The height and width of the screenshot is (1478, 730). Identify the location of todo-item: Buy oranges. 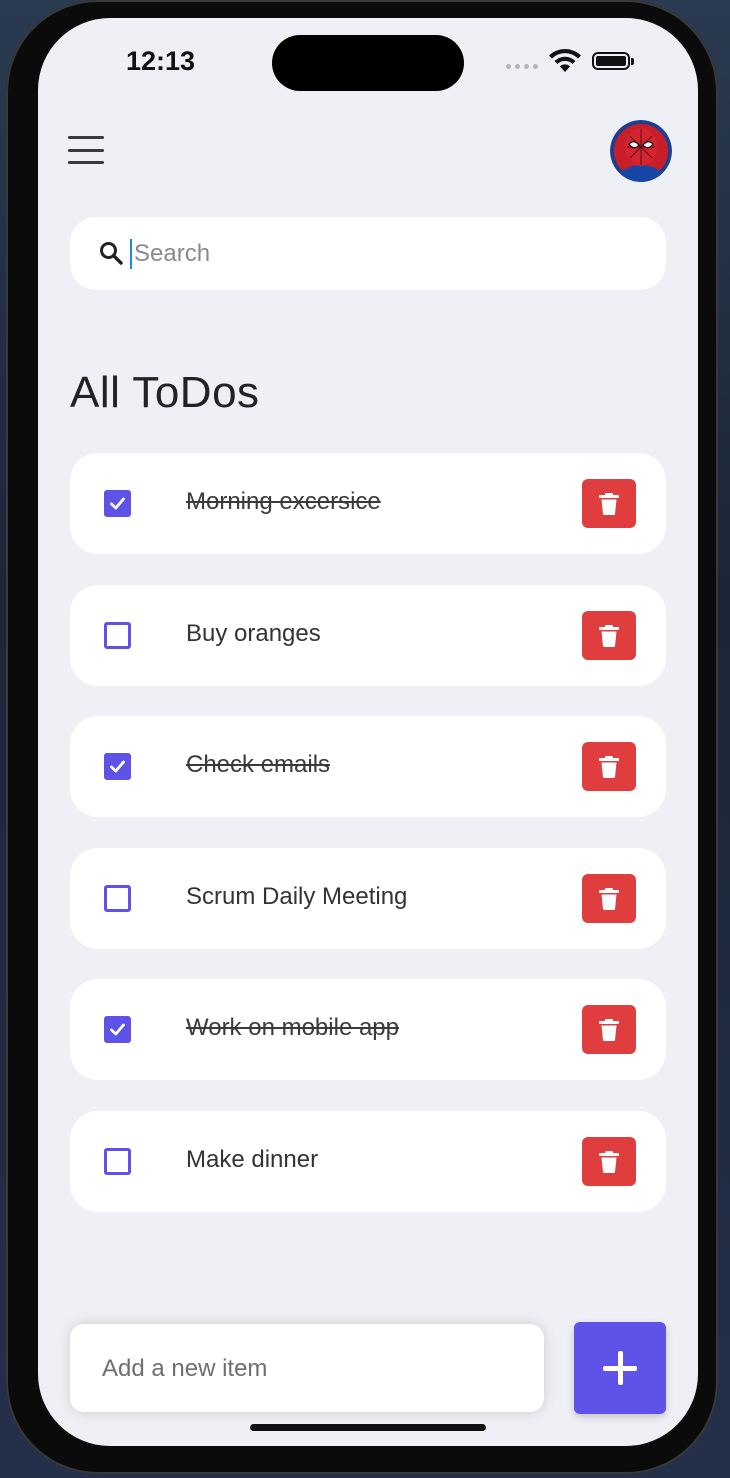
(368, 635).